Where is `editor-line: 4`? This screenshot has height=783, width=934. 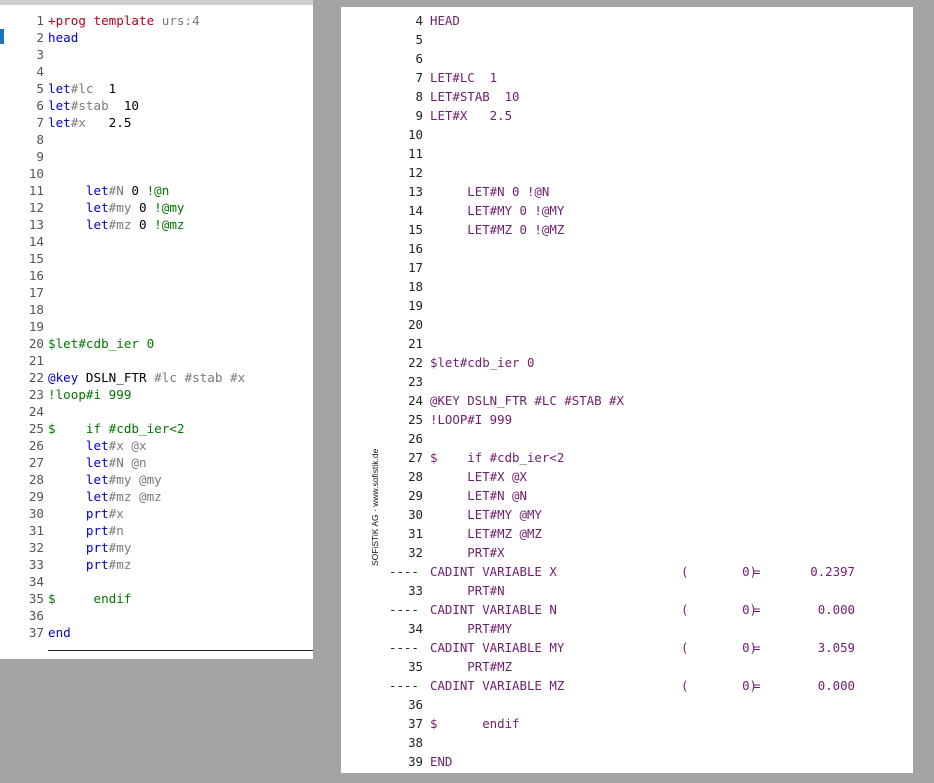
editor-line: 4 is located at coordinates (22, 71).